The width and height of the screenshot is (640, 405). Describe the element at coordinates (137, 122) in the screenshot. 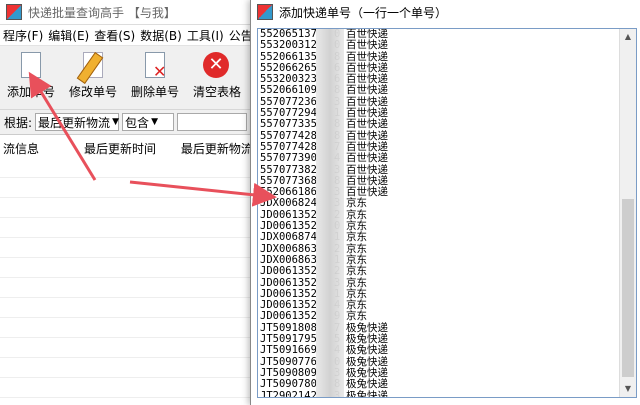

I see `filter-op-value: 包含` at that location.